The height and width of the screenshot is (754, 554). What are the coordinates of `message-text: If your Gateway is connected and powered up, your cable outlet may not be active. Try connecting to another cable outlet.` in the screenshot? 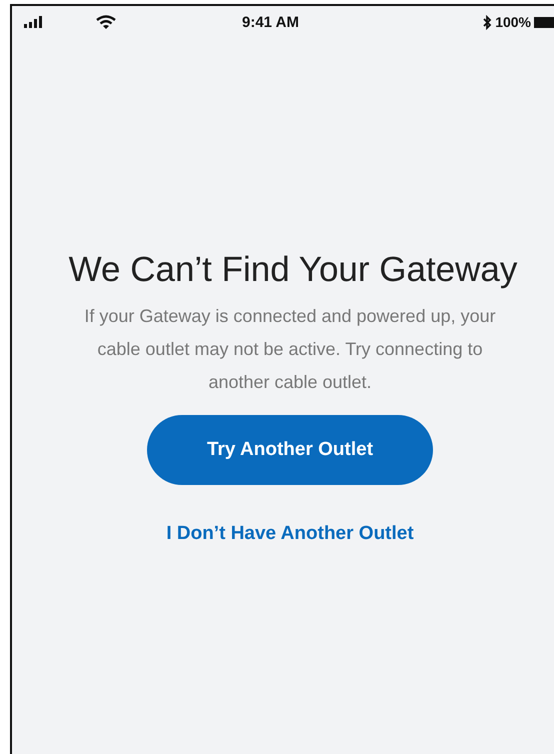 It's located at (290, 349).